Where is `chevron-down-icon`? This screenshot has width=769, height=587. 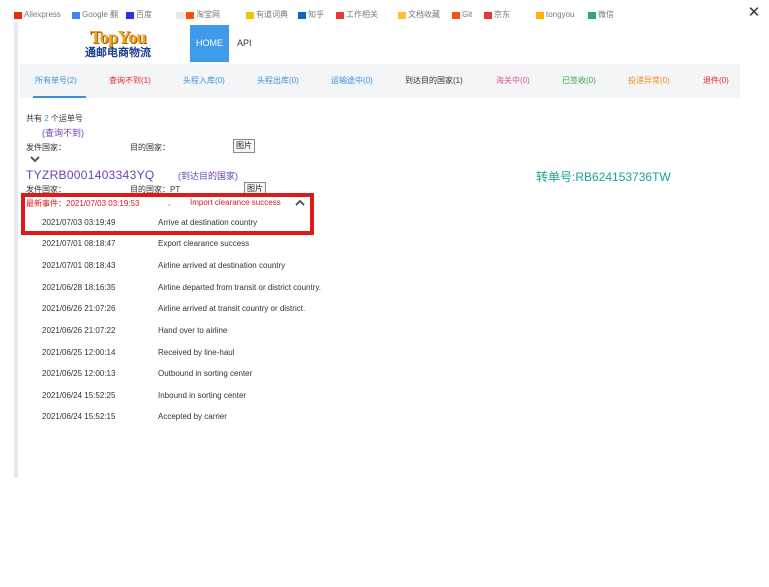 chevron-down-icon is located at coordinates (35, 159).